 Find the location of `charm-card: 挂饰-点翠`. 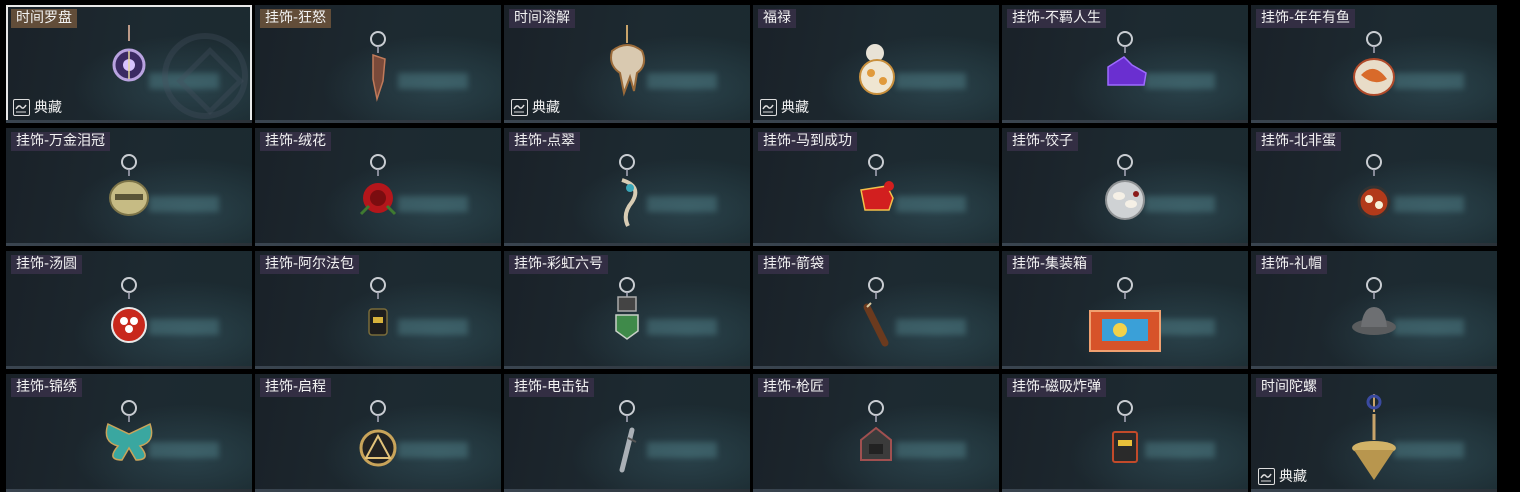

charm-card: 挂饰-点翠 is located at coordinates (627, 187).